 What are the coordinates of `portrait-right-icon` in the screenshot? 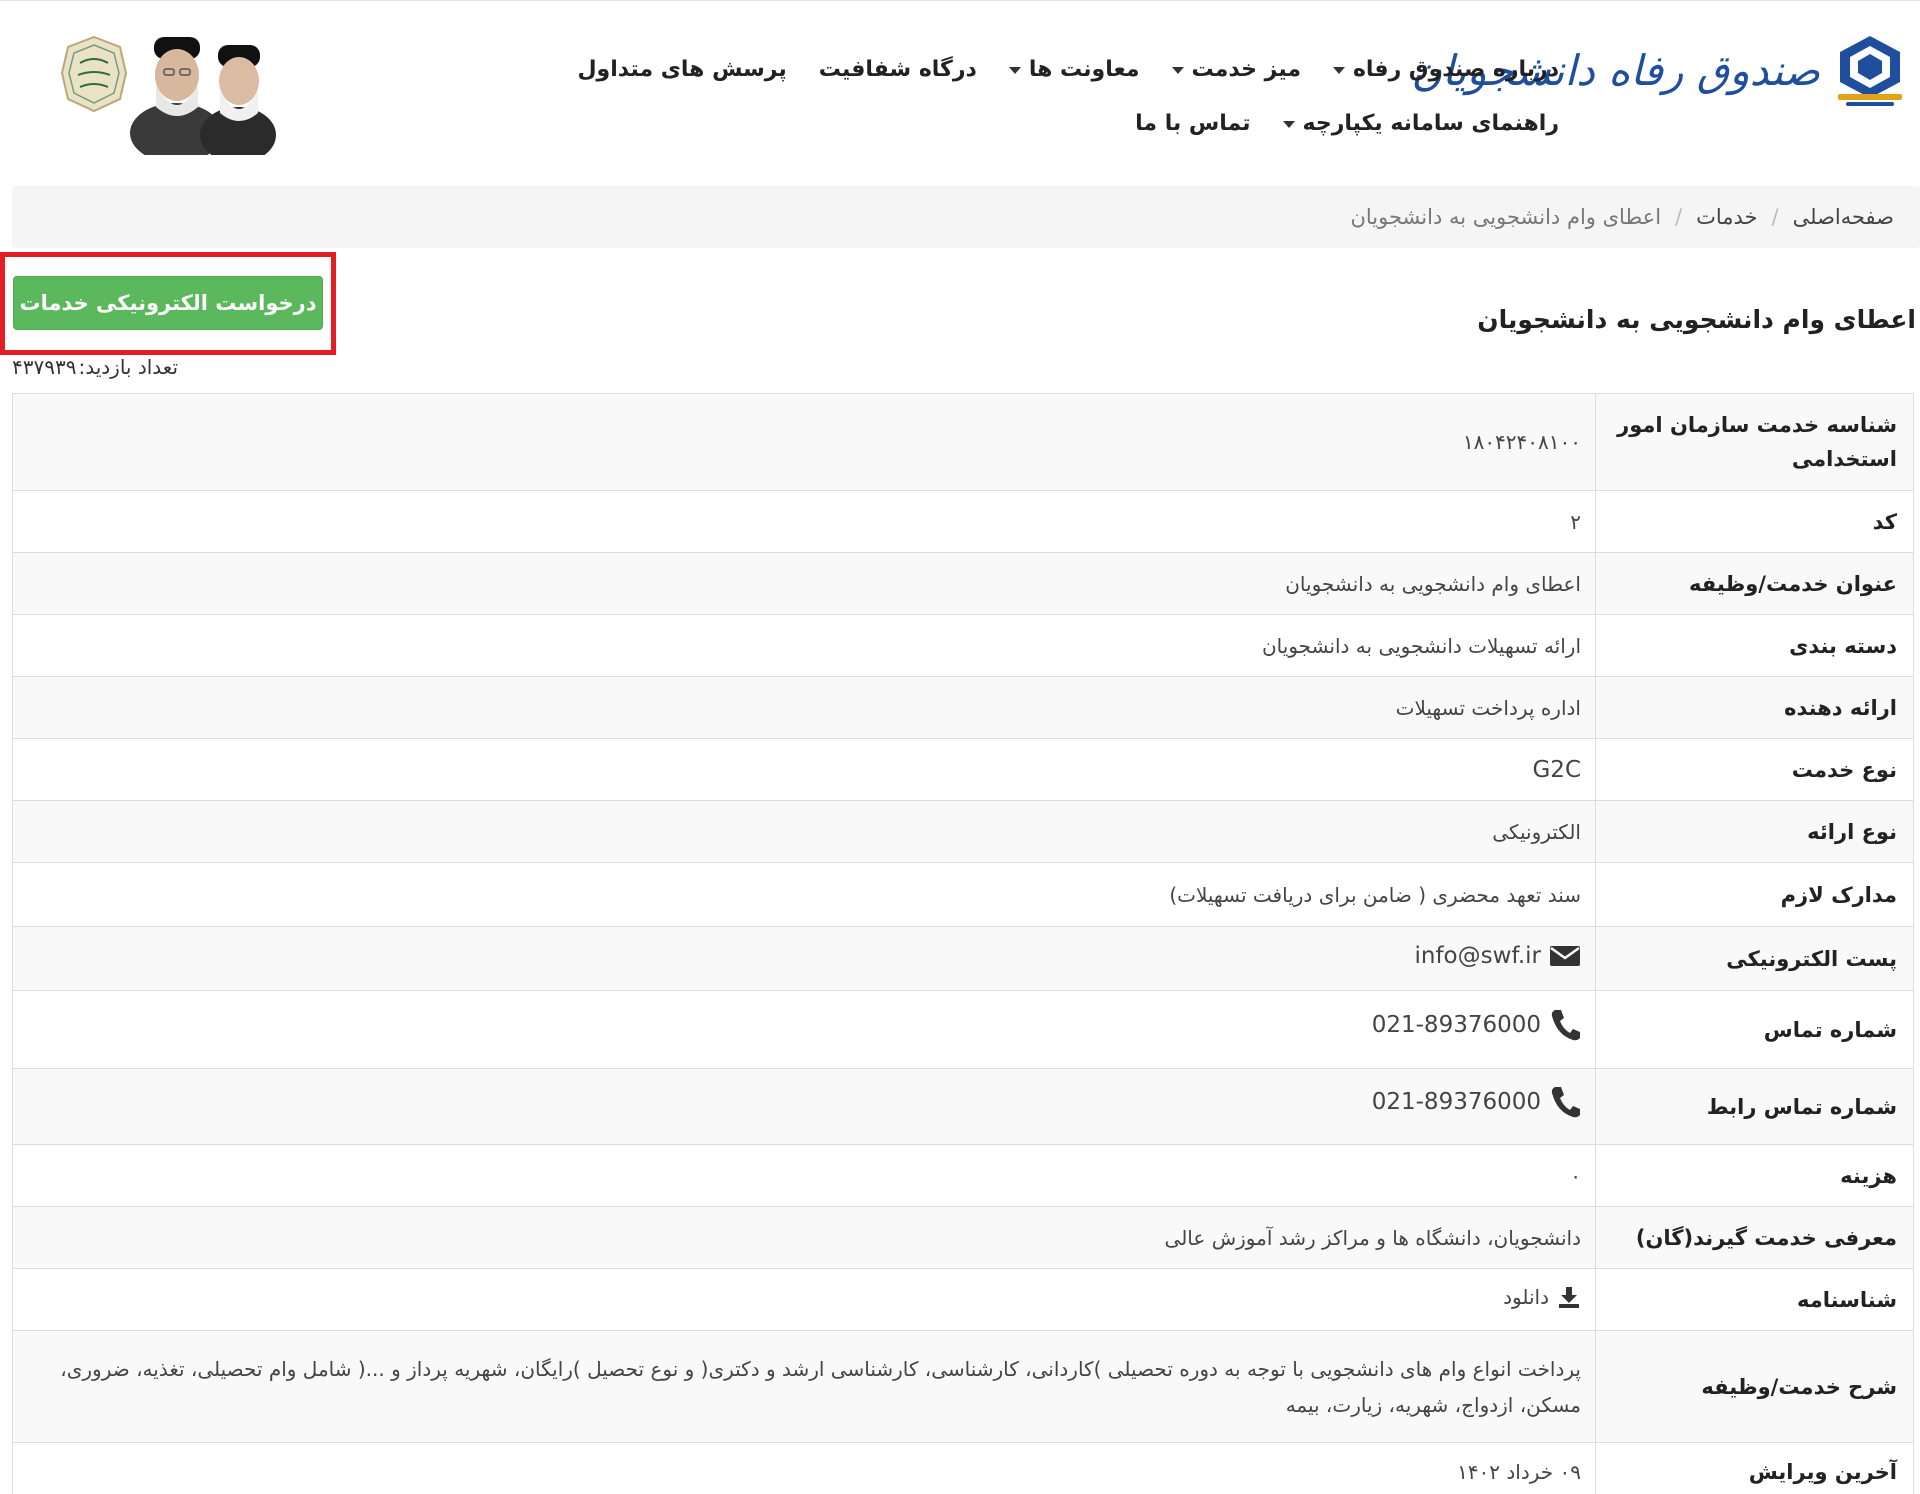 It's located at (238, 104).